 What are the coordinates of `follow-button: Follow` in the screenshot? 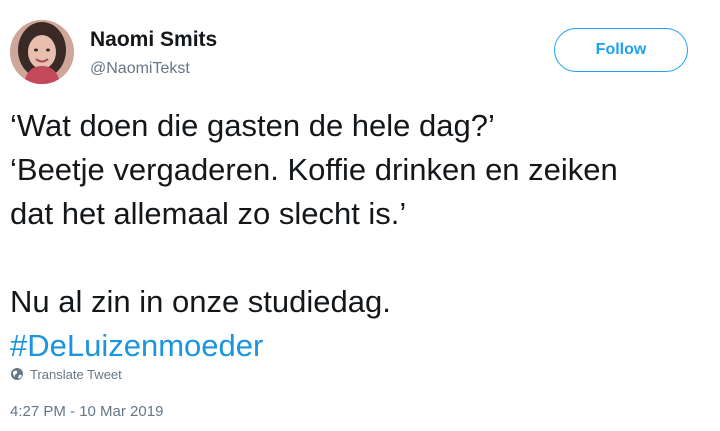 It's located at (621, 50).